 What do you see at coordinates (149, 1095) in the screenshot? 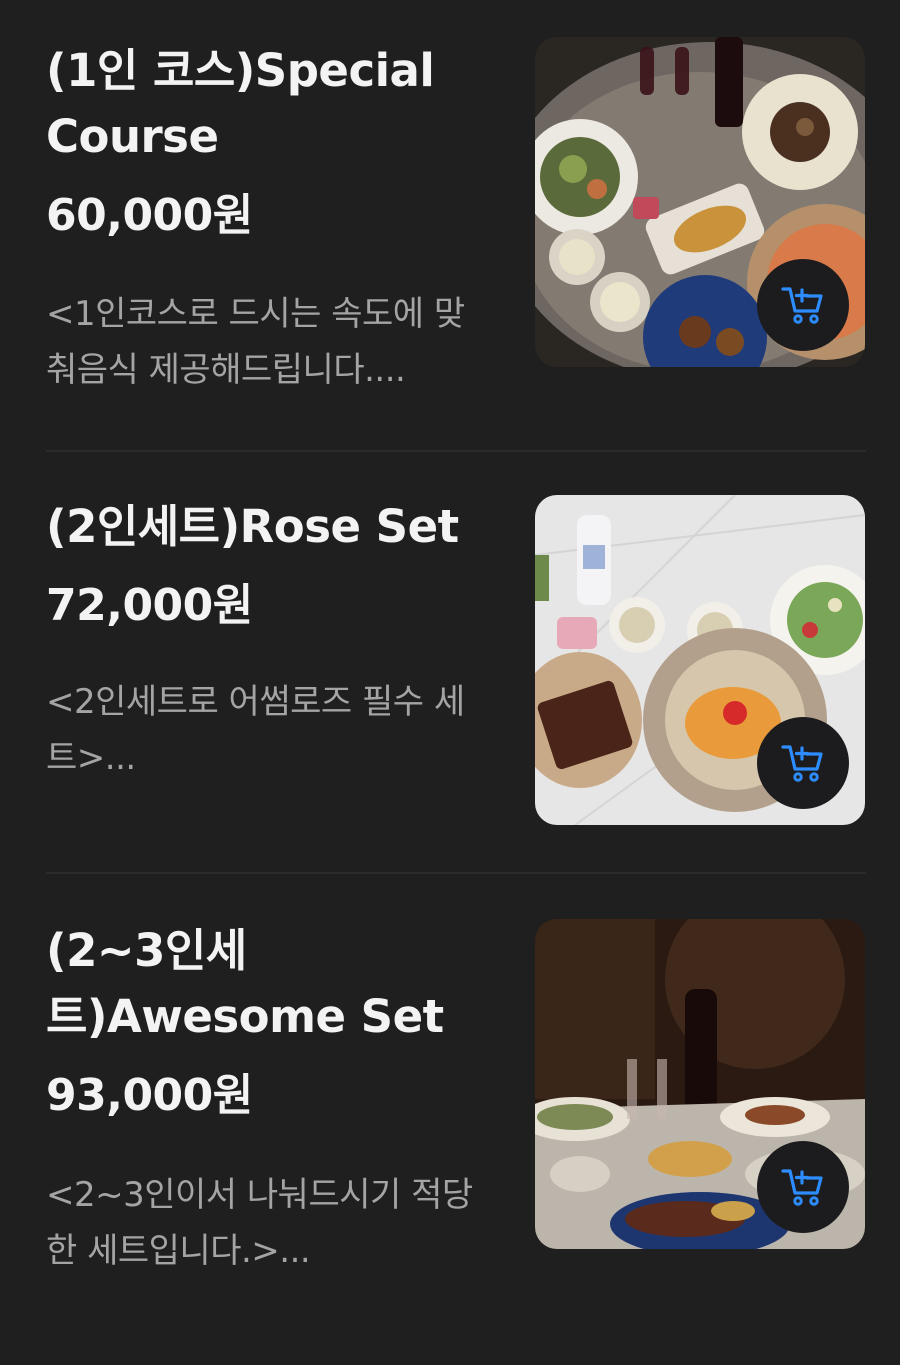
I see `item-price: 93,000원` at bounding box center [149, 1095].